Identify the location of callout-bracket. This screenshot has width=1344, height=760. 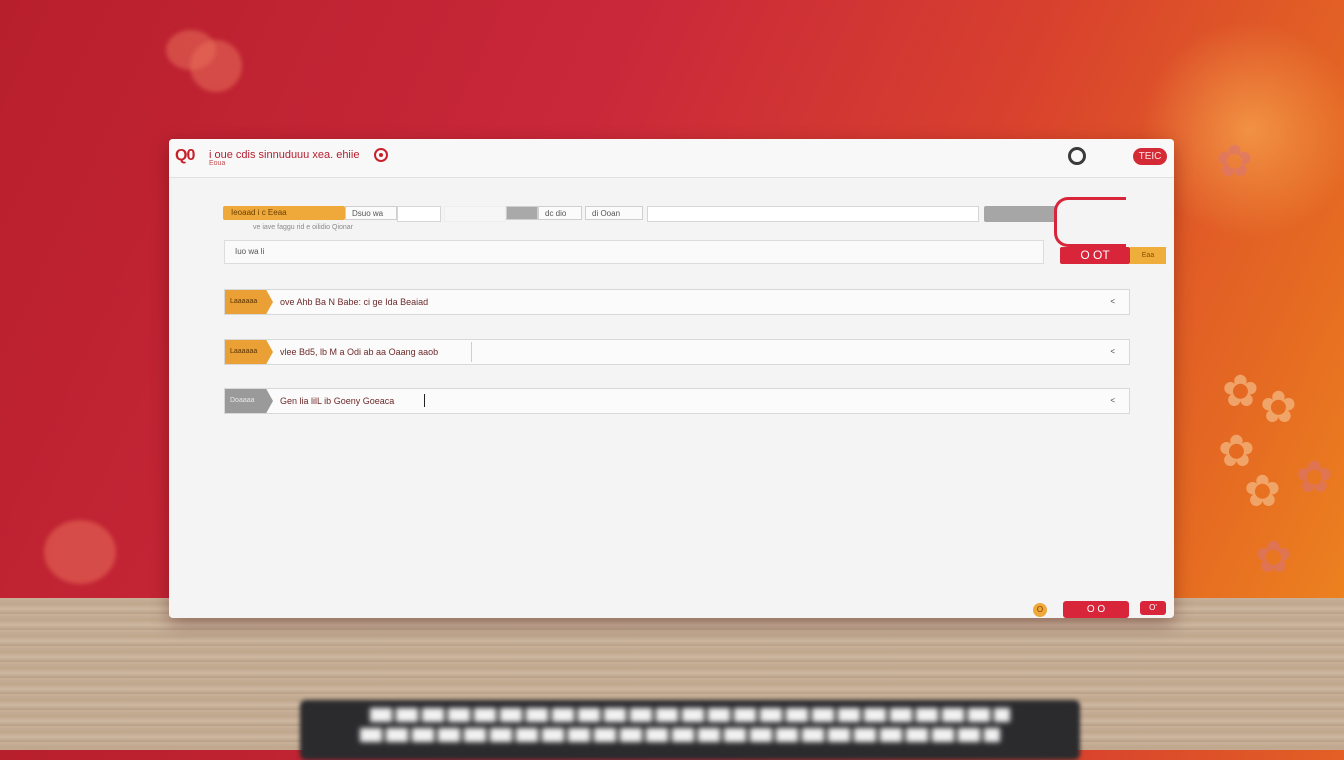
(1090, 222).